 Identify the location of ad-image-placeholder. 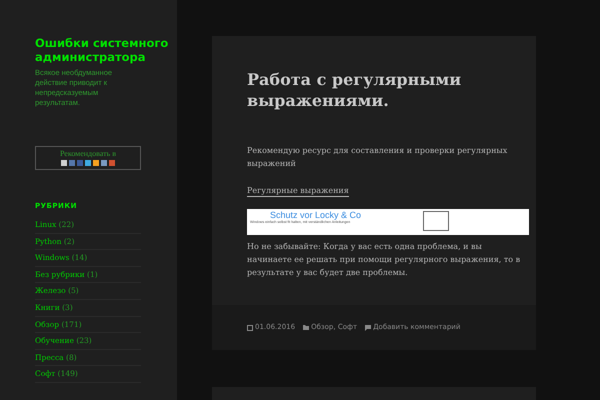
(436, 221).